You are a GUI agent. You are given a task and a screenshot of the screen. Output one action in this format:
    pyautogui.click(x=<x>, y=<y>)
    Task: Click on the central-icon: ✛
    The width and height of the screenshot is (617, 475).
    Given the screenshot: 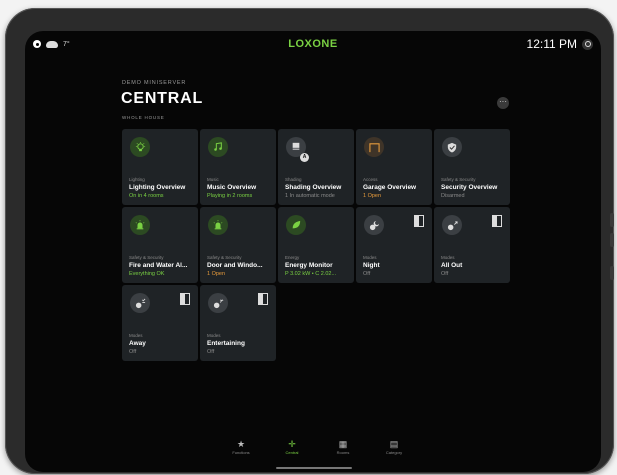 What is the action you would take?
    pyautogui.click(x=292, y=444)
    